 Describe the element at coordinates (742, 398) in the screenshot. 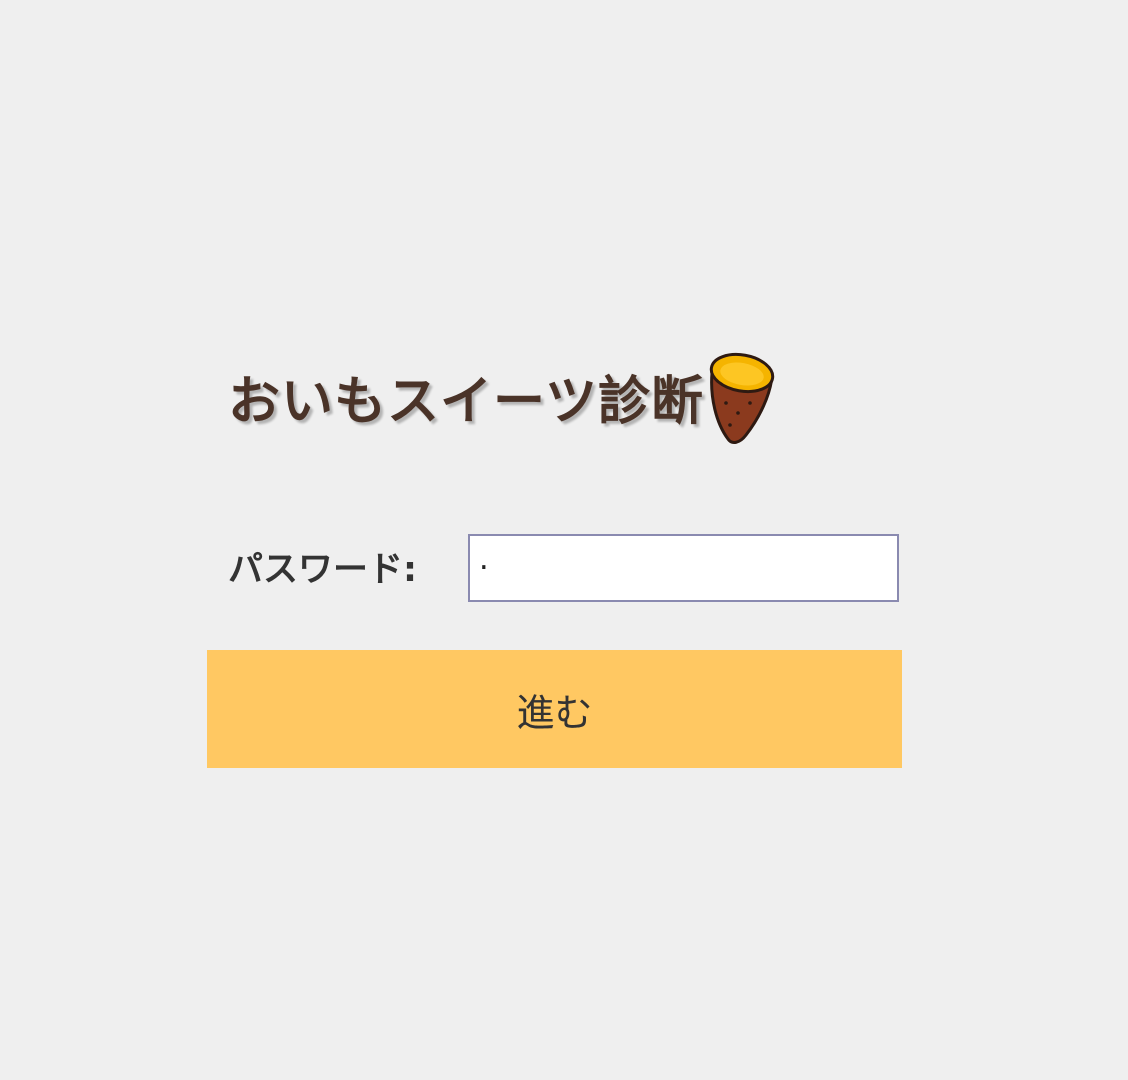

I see `sweet-potato-icon` at that location.